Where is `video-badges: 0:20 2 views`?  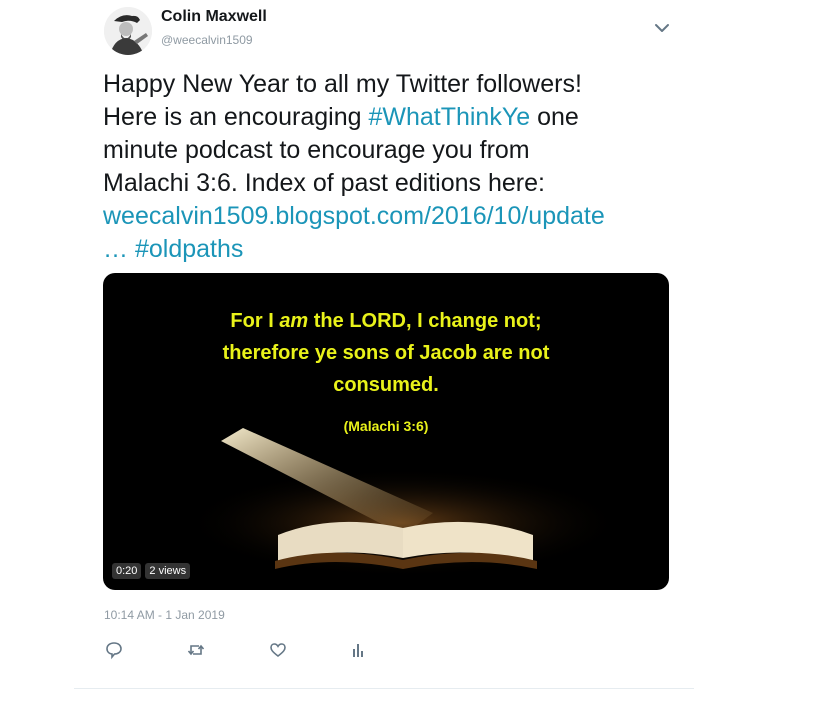 video-badges: 0:20 2 views is located at coordinates (151, 571).